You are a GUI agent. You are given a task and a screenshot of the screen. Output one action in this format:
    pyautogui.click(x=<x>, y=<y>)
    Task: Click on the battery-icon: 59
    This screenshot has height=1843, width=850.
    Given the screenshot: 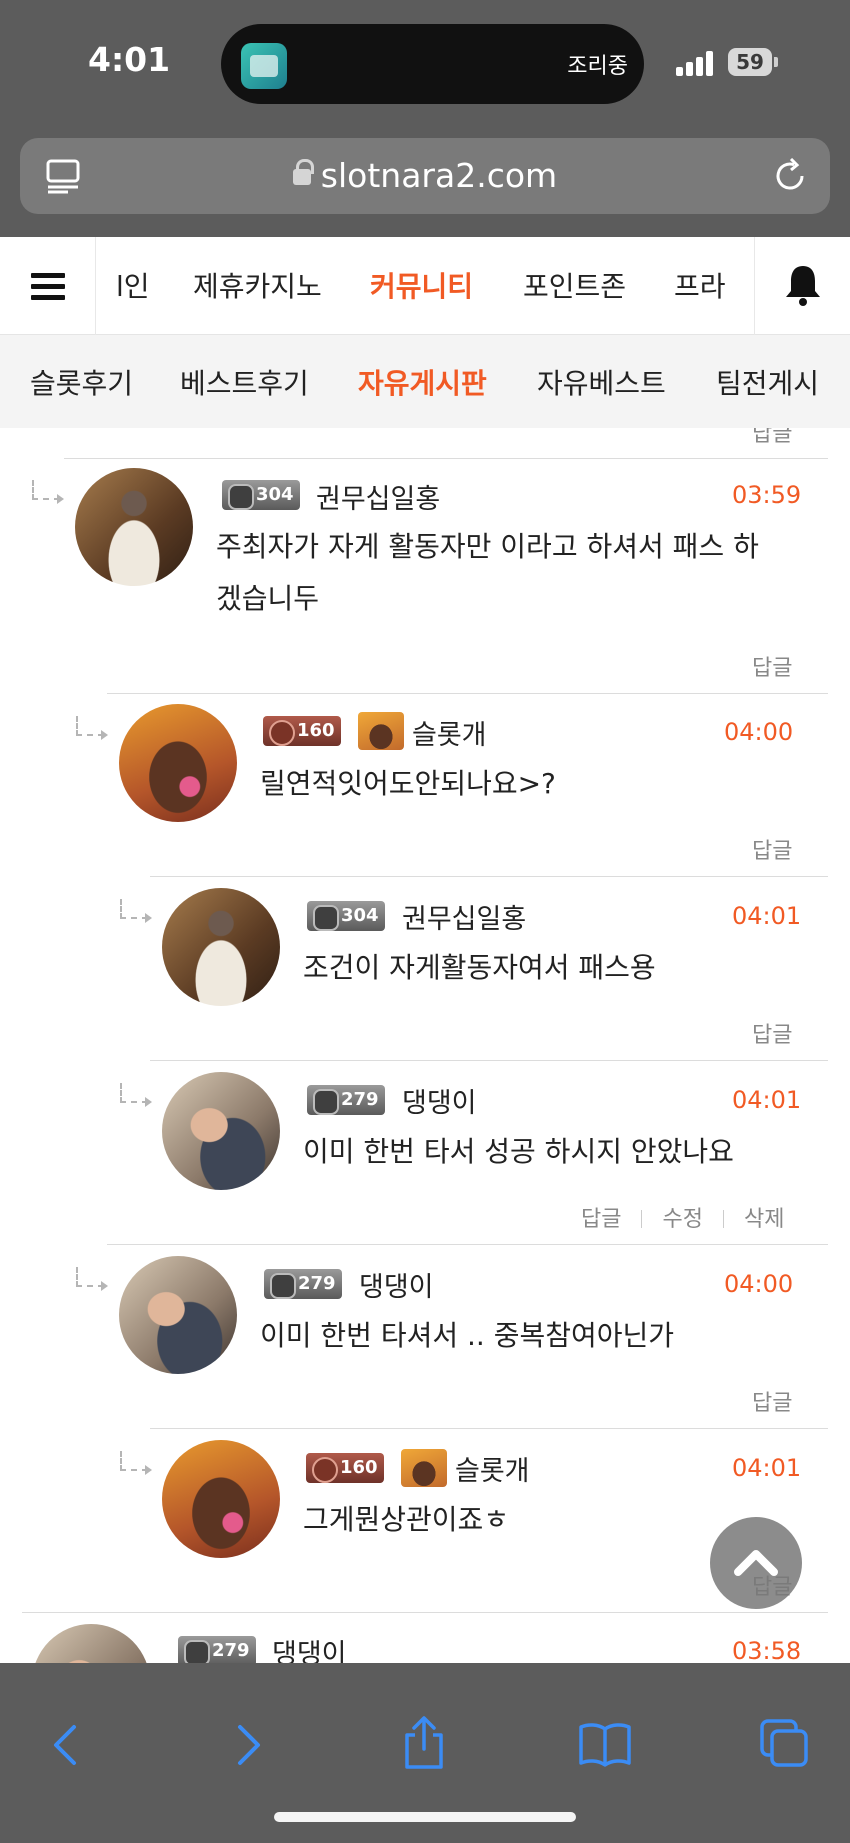 What is the action you would take?
    pyautogui.click(x=750, y=62)
    